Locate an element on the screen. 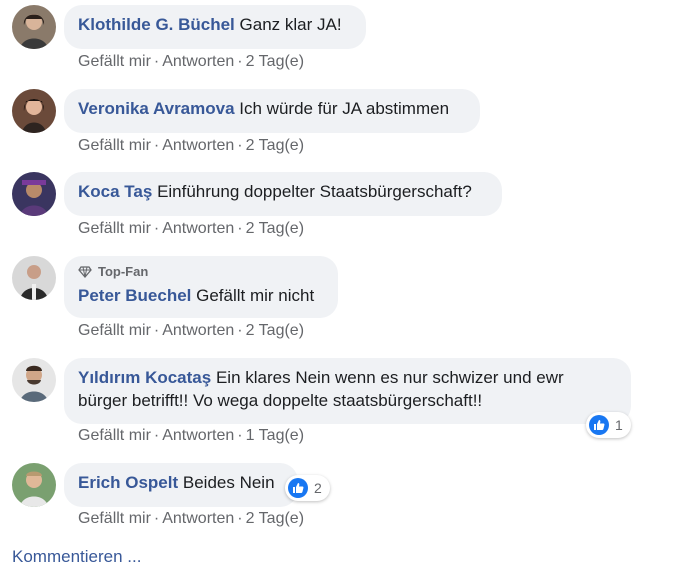 The height and width of the screenshot is (571, 677). reaction-count: 1 is located at coordinates (608, 425).